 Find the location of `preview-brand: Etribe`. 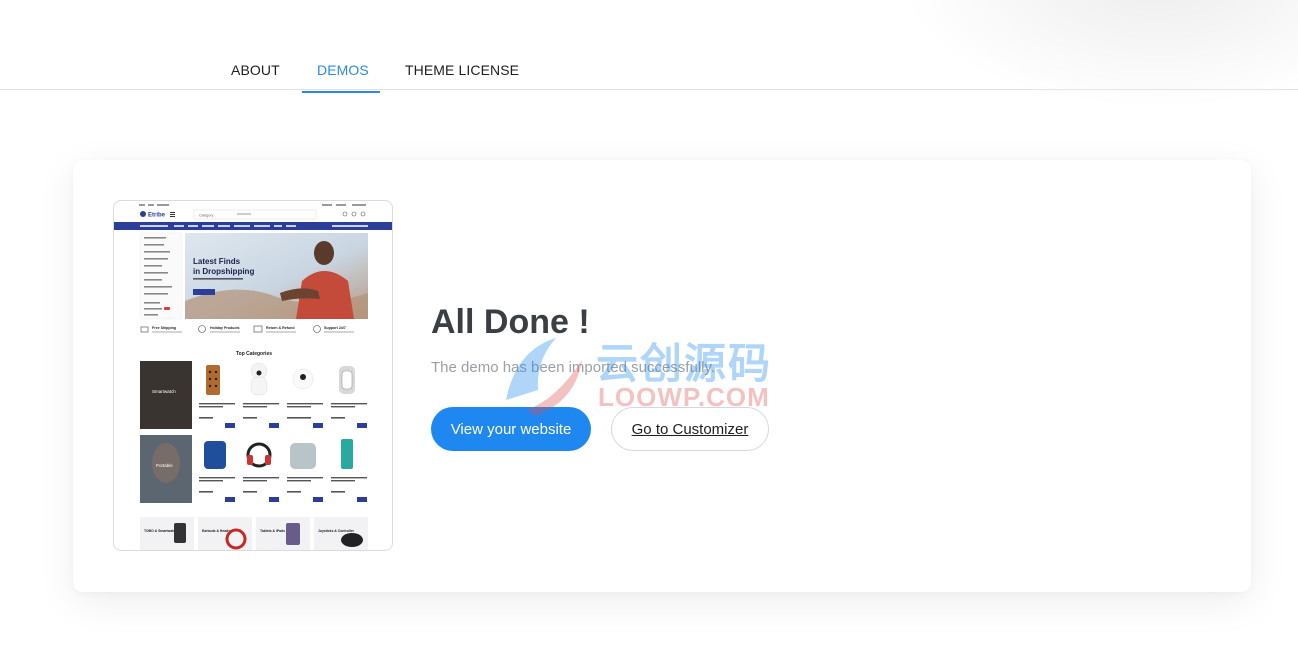

preview-brand: Etribe is located at coordinates (157, 216).